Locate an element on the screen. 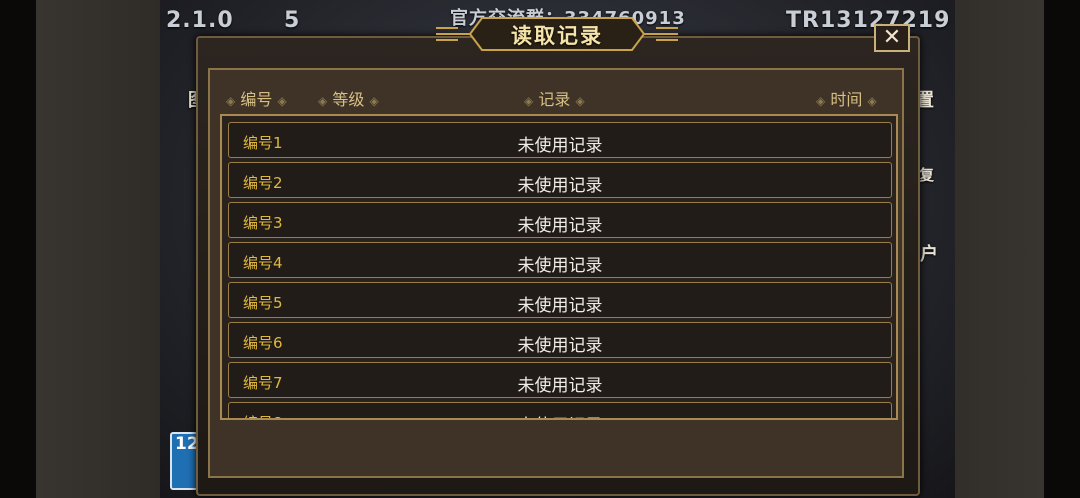 The height and width of the screenshot is (498, 1080). record-row-3: 编号3 未使用记录 is located at coordinates (560, 220).